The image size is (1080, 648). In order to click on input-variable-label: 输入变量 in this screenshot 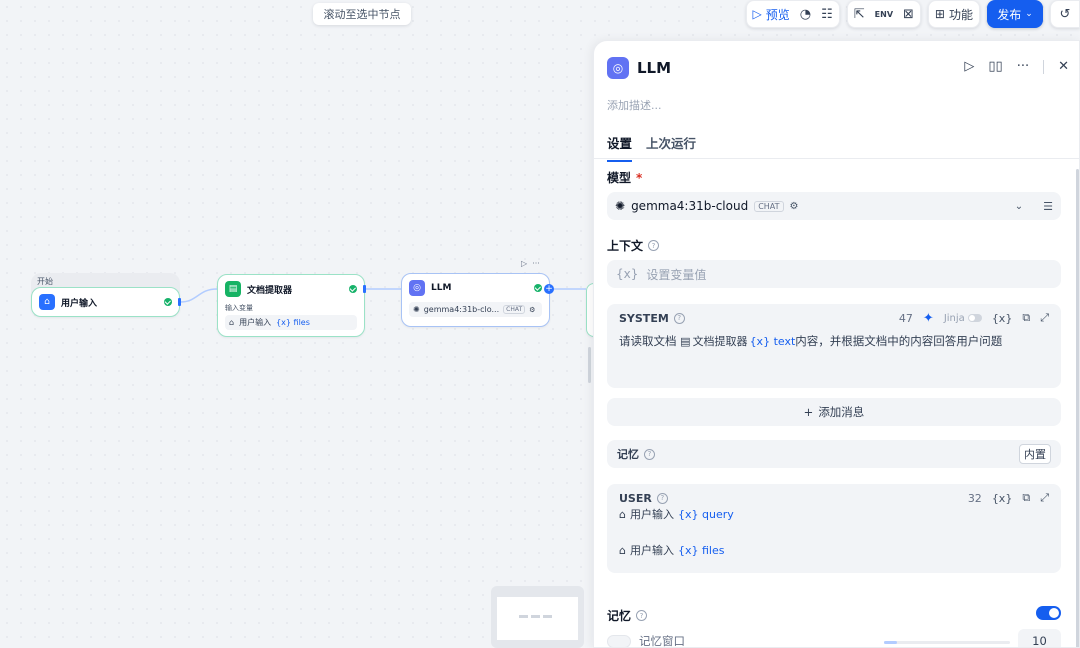, I will do `click(239, 308)`.